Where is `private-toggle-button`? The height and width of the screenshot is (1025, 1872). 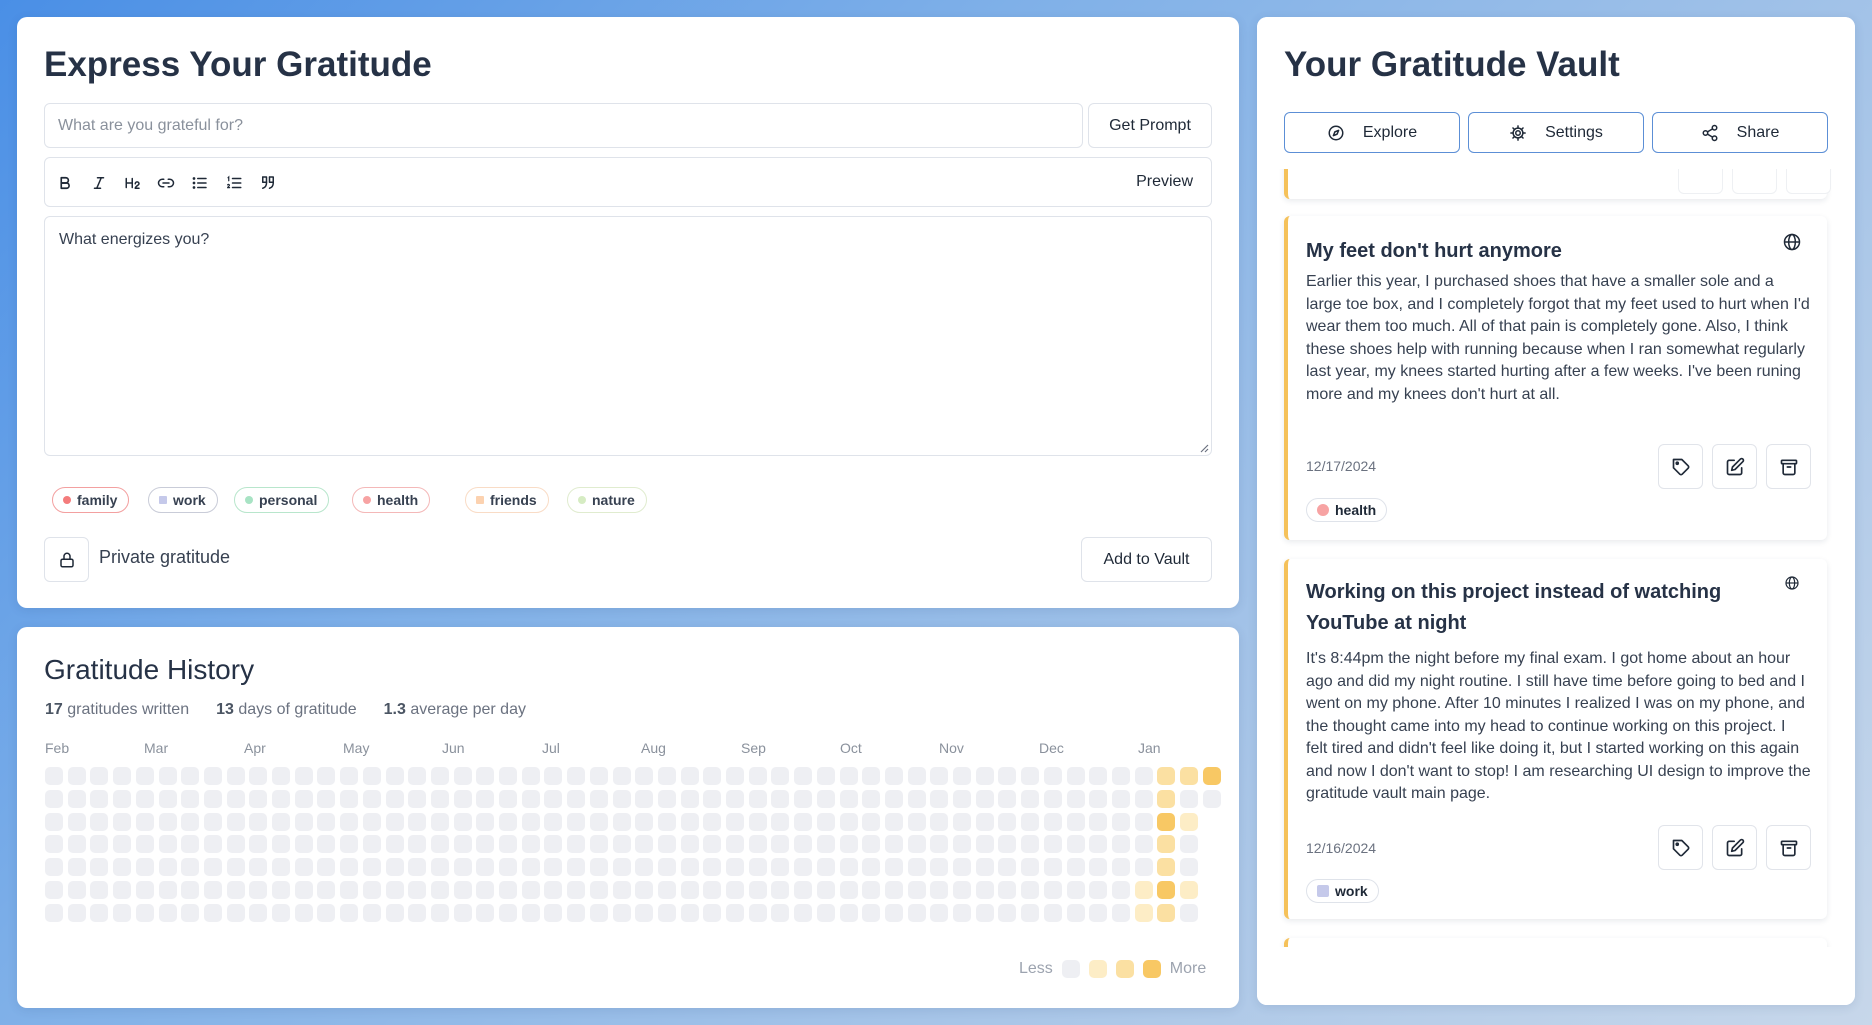
private-toggle-button is located at coordinates (66, 559).